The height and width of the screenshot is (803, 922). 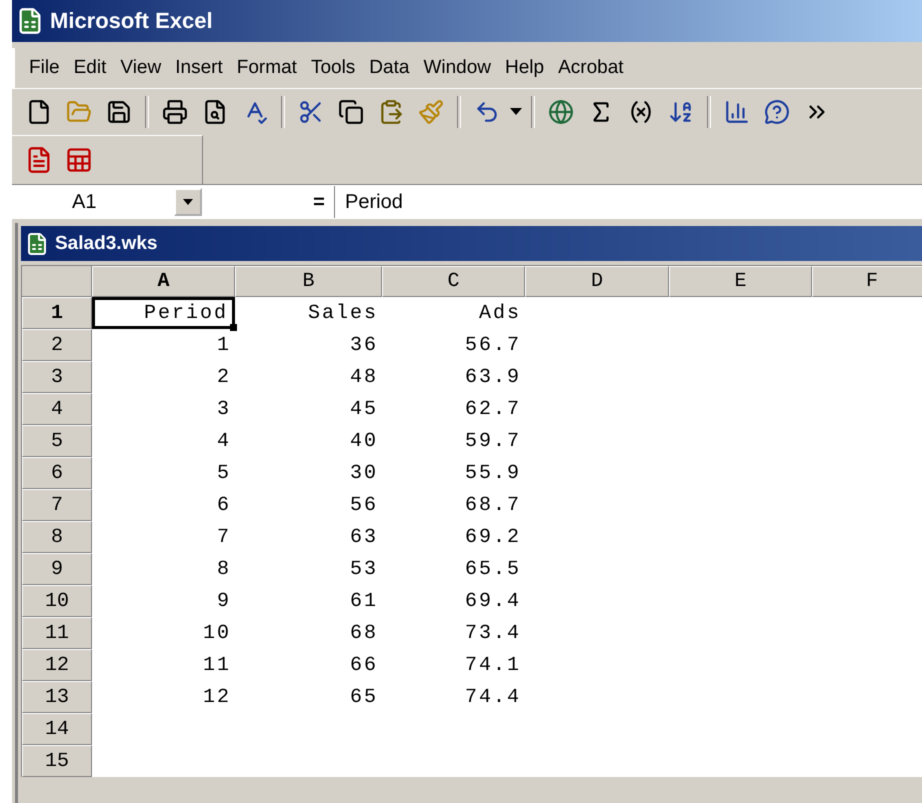 What do you see at coordinates (737, 112) in the screenshot?
I see `bar-chart-icon` at bounding box center [737, 112].